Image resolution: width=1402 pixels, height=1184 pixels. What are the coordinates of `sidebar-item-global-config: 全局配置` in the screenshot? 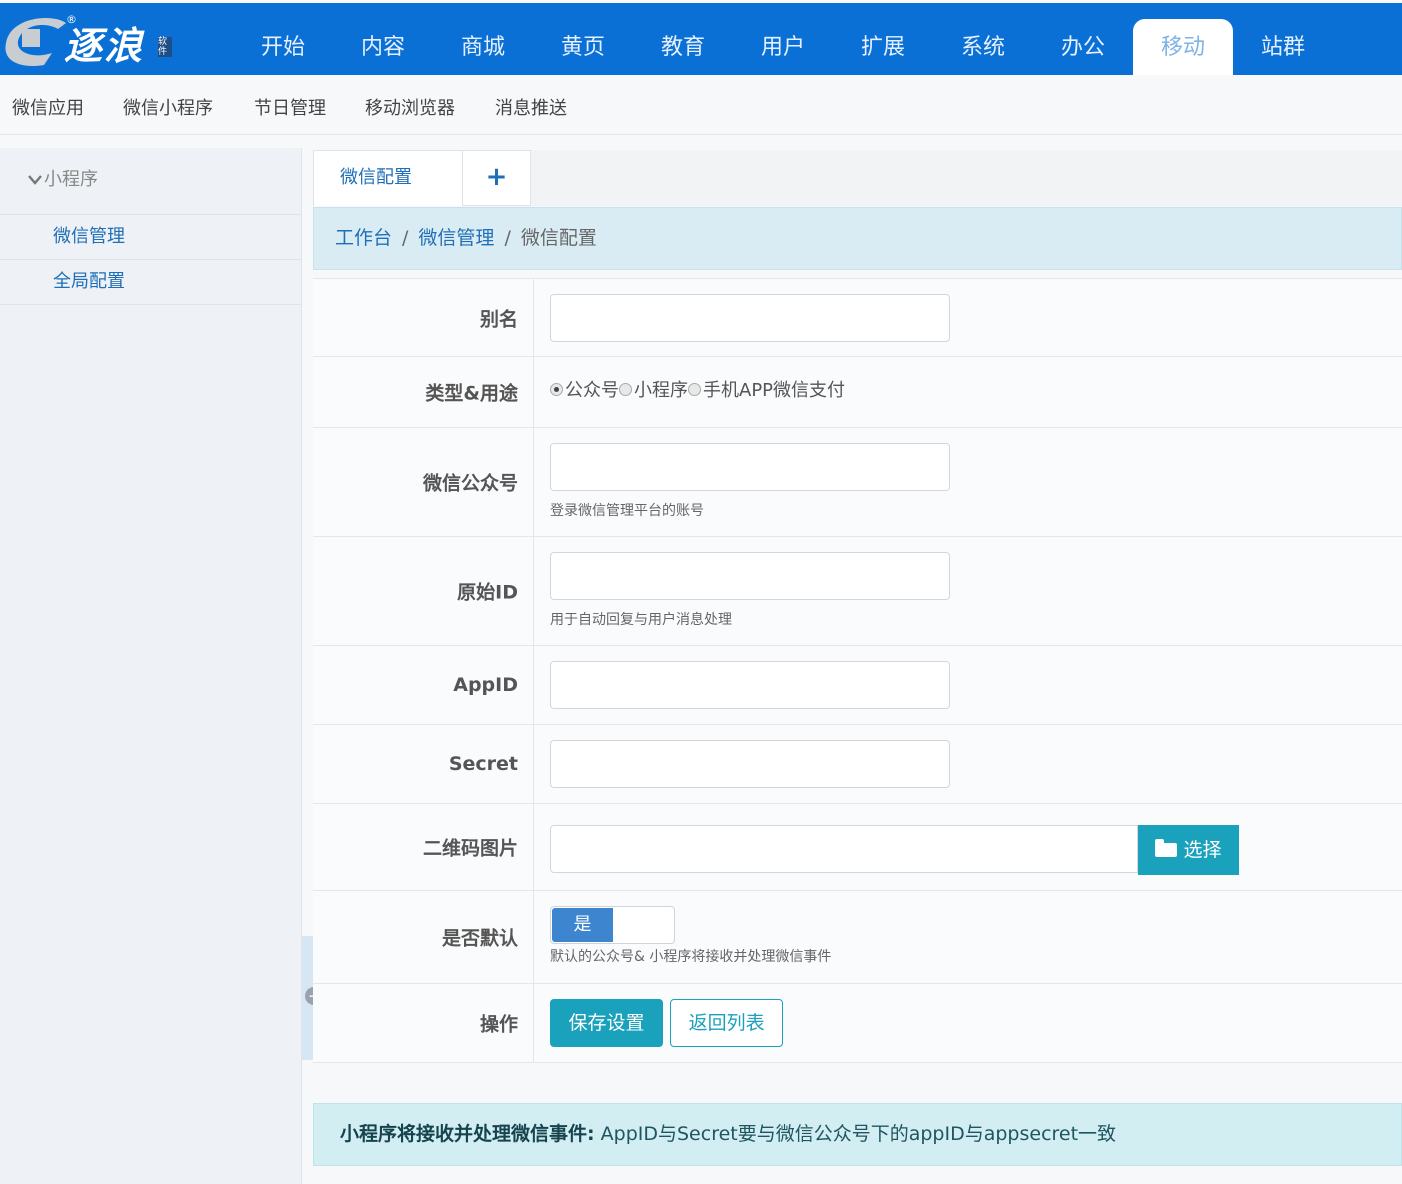 It's located at (150, 282).